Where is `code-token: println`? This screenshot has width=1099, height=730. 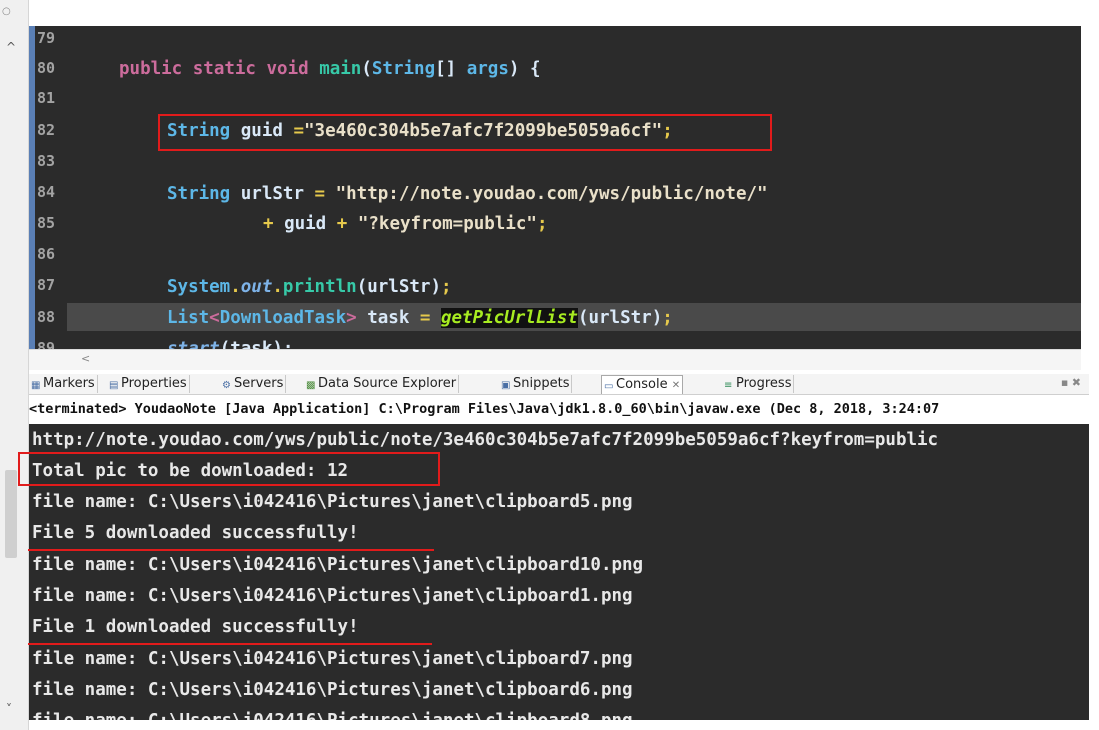 code-token: println is located at coordinates (319, 287).